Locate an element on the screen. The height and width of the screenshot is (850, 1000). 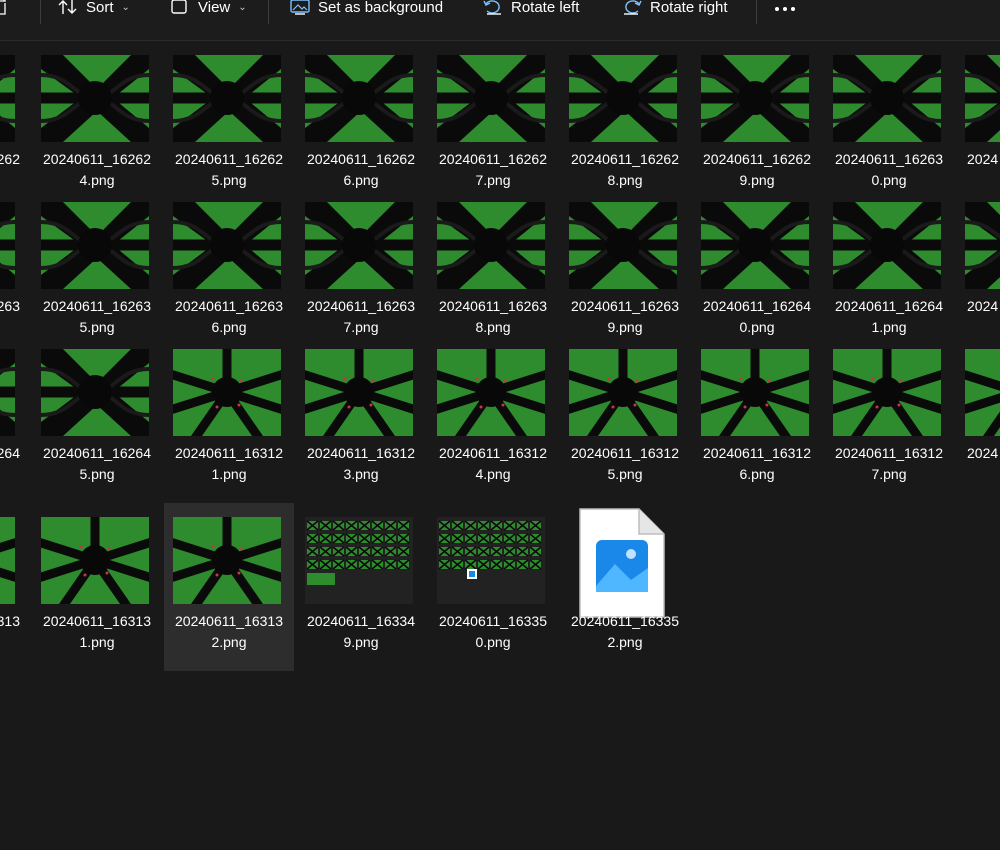
file-name: 20240611_16312 4.png is located at coordinates (493, 464).